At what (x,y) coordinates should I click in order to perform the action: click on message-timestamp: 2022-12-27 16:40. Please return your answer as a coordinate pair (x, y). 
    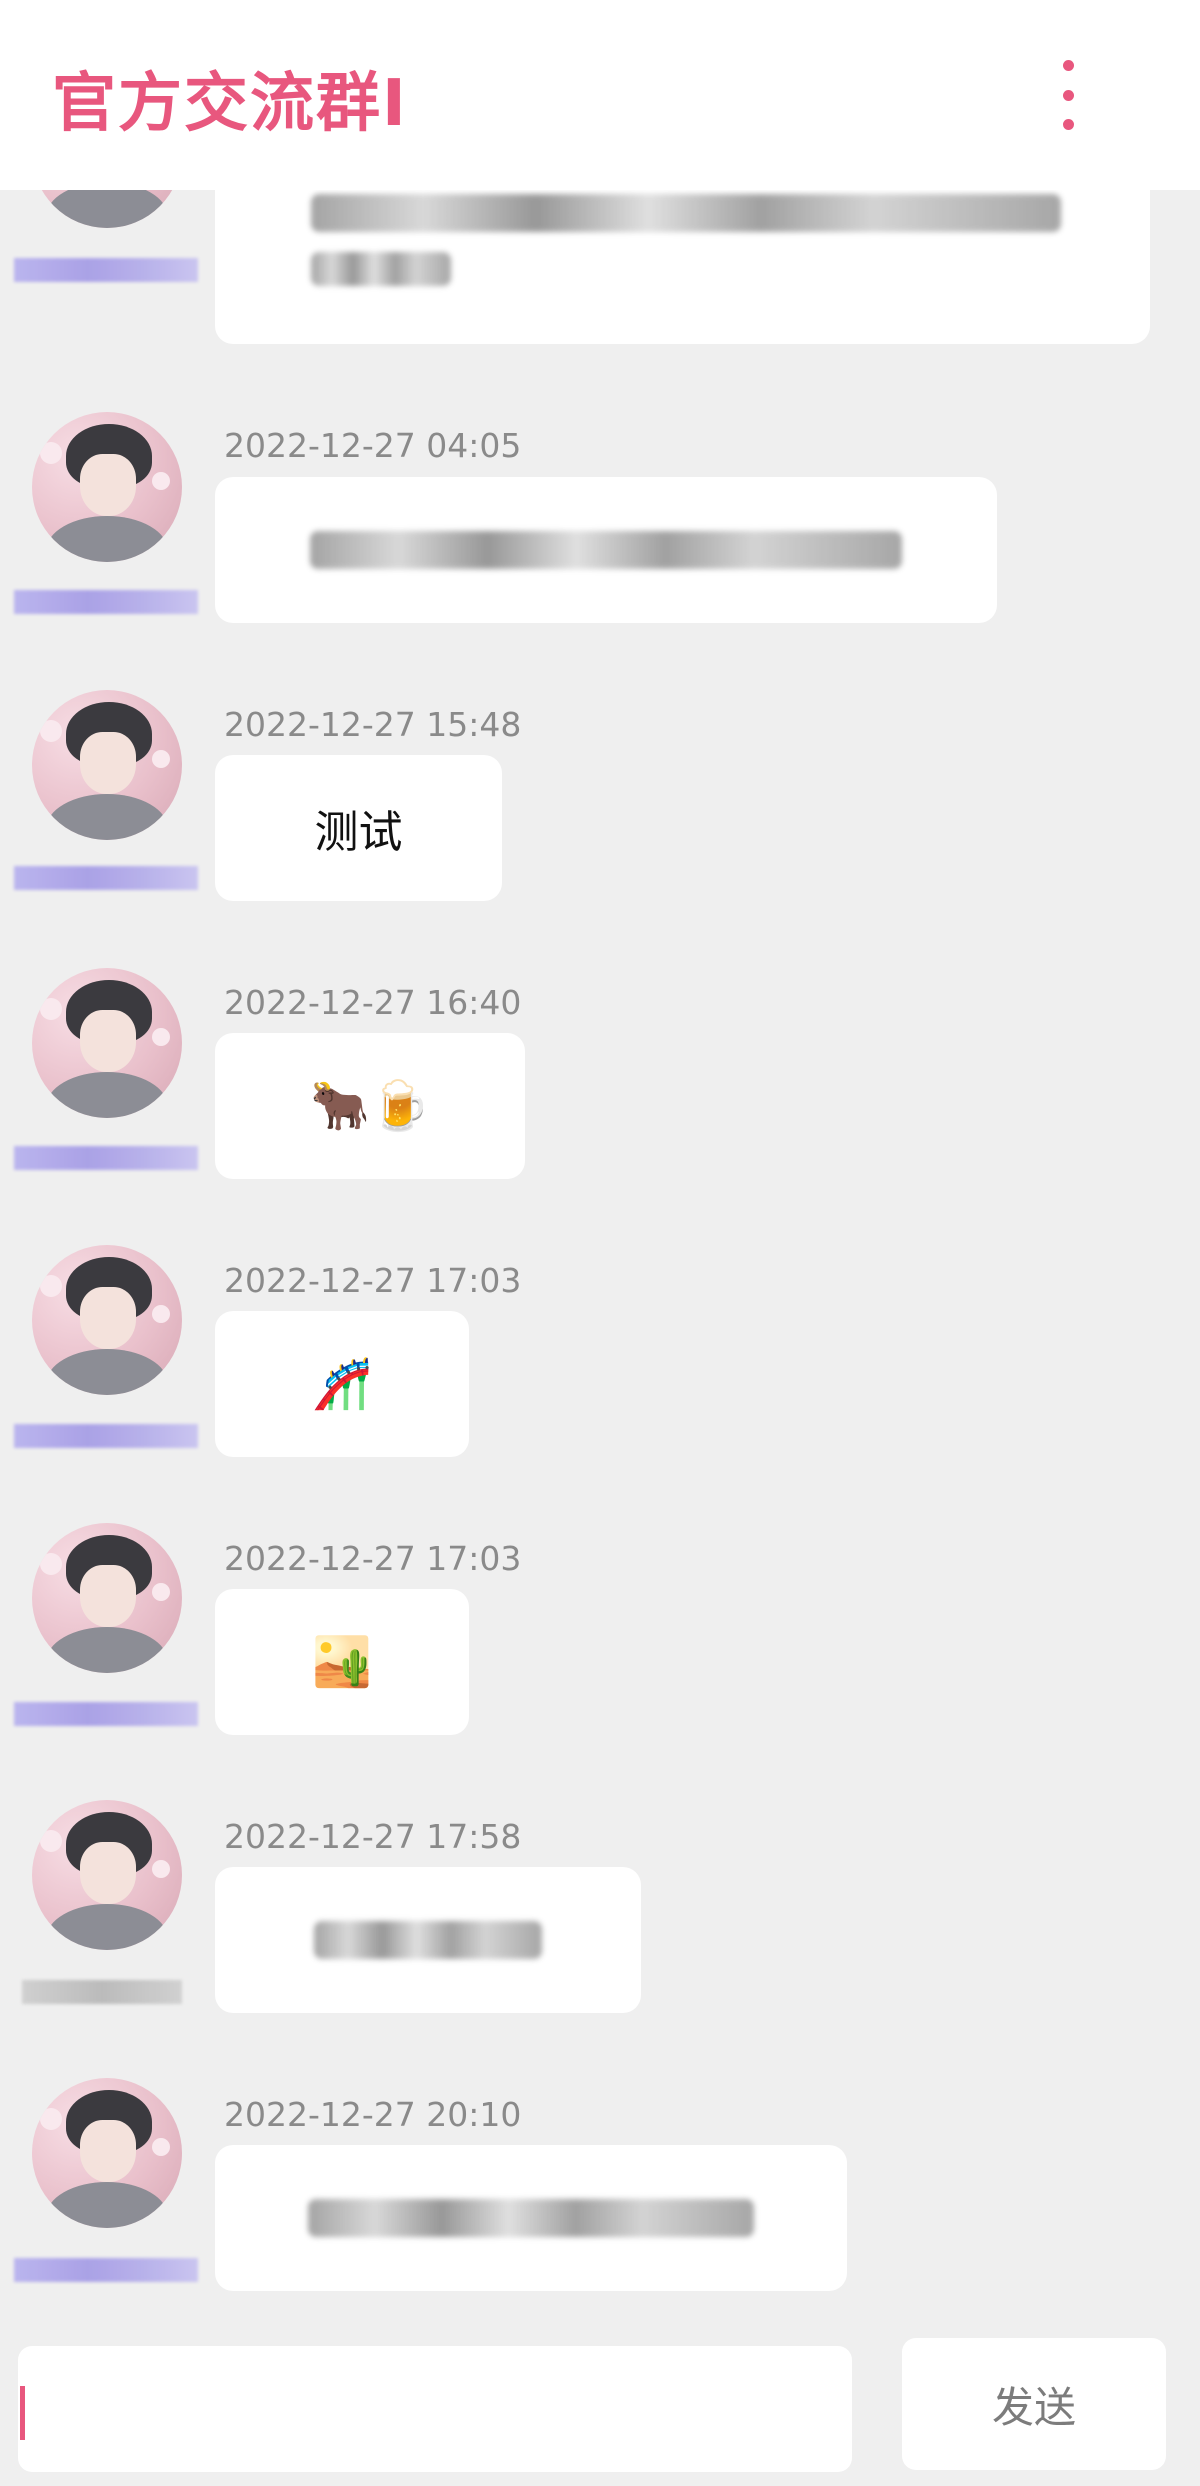
    Looking at the image, I should click on (373, 1002).